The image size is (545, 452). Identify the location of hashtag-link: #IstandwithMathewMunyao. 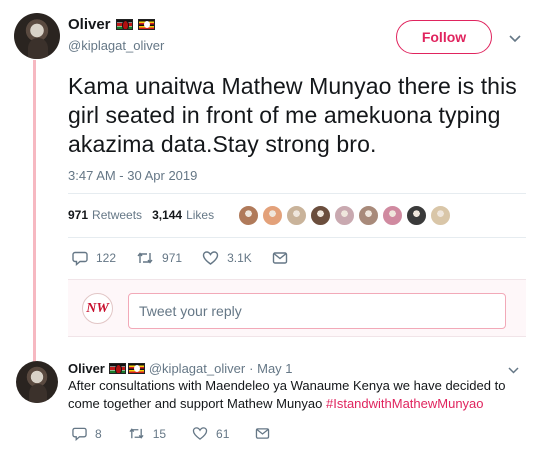
(405, 403).